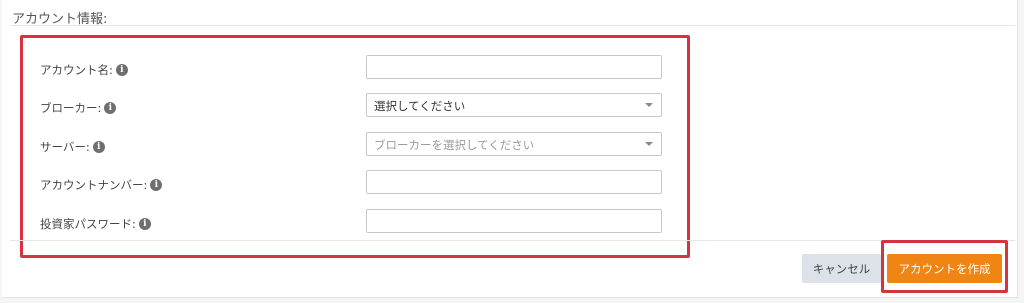 The height and width of the screenshot is (303, 1024). What do you see at coordinates (71, 108) in the screenshot?
I see `broker-label: ブローカー:` at bounding box center [71, 108].